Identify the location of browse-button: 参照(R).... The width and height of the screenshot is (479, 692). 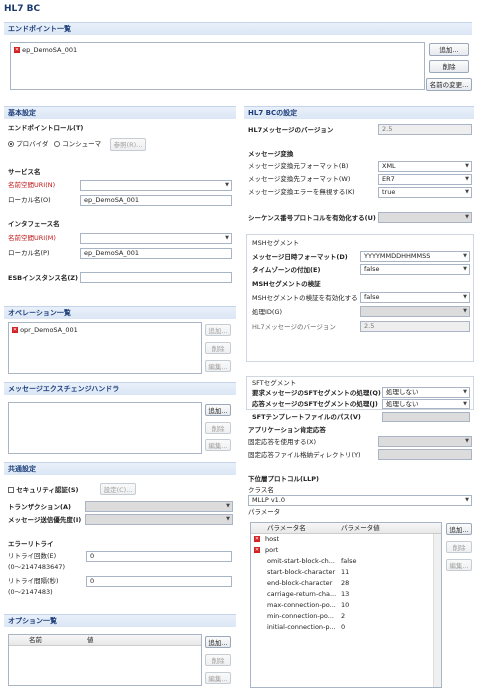
(128, 144).